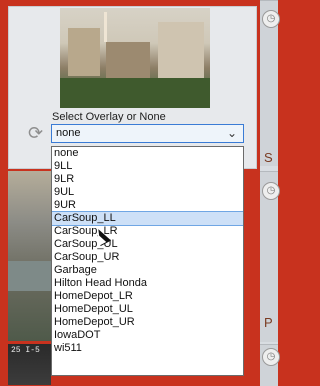 The image size is (320, 386). I want to click on overlay-option: CarSoup_UL, so click(147, 244).